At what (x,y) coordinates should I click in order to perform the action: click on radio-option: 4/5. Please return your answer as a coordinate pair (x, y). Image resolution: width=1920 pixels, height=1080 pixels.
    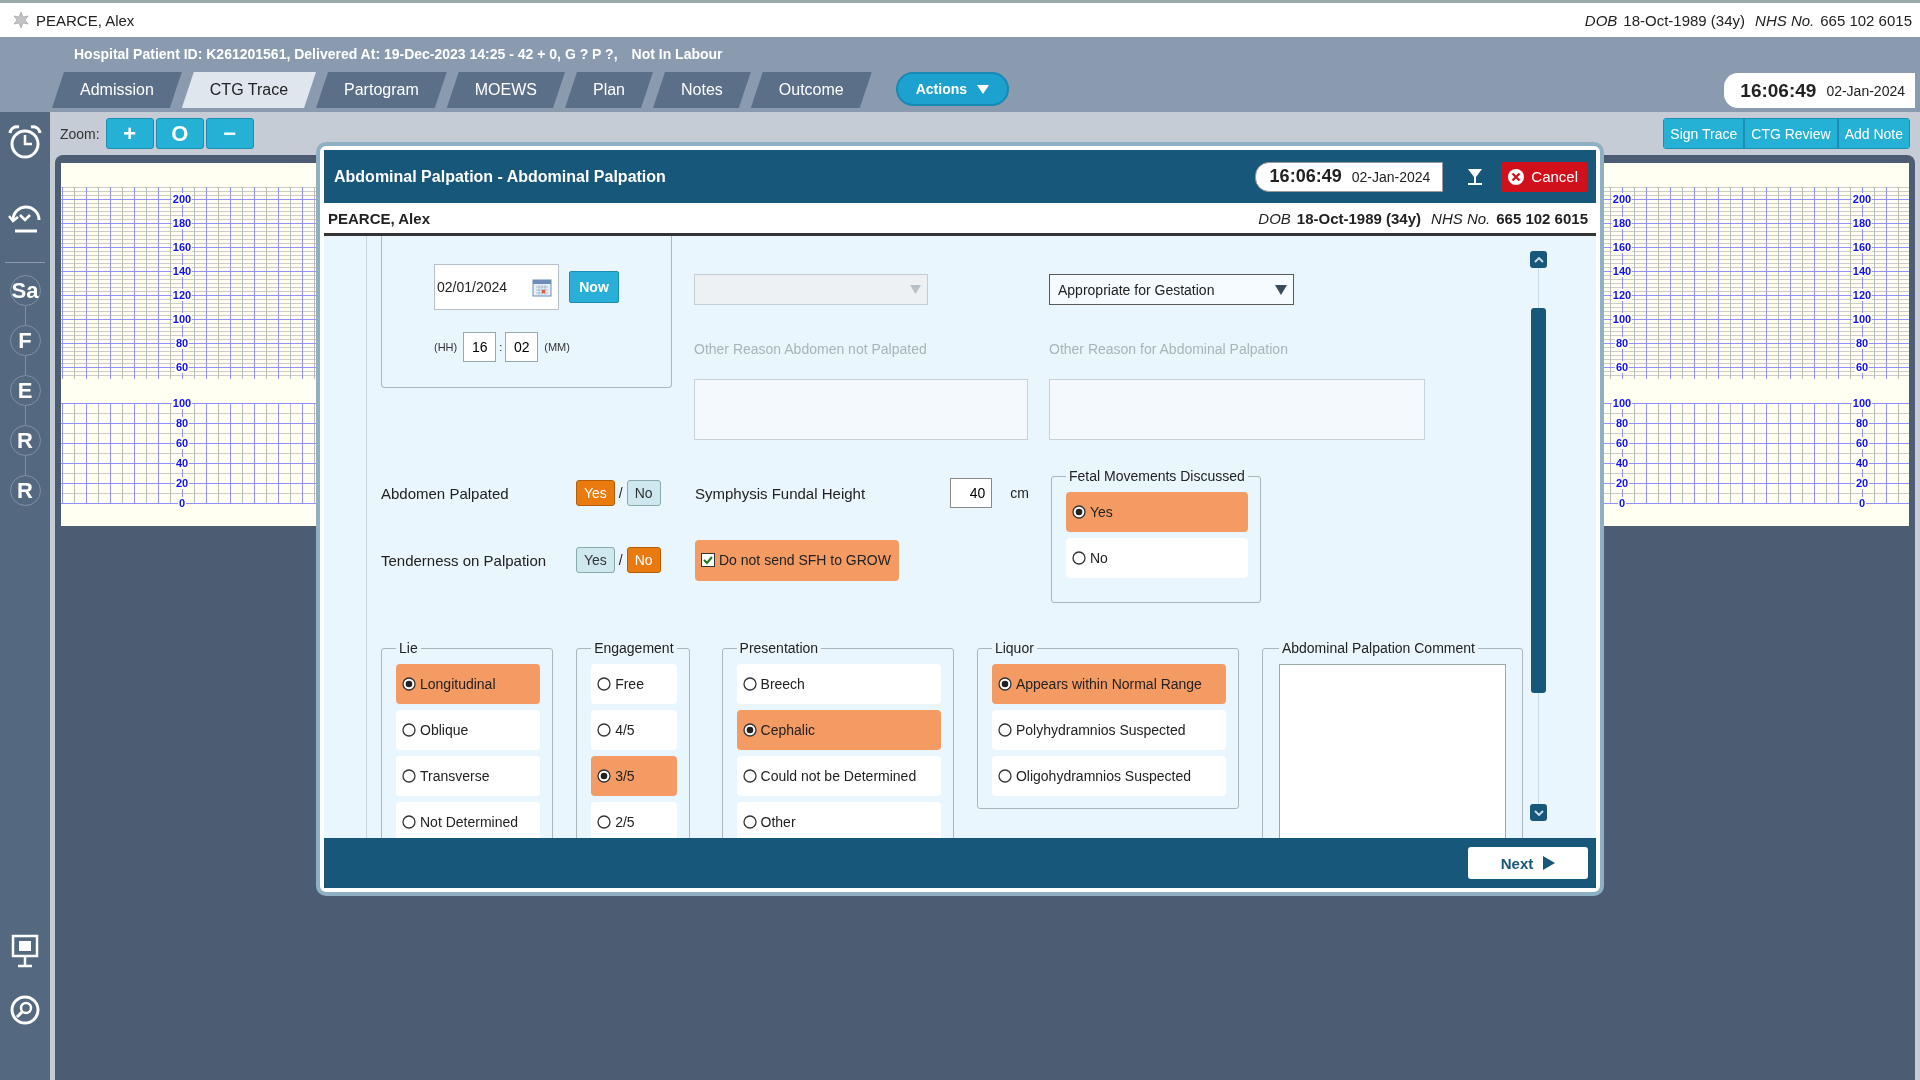
    Looking at the image, I should click on (634, 730).